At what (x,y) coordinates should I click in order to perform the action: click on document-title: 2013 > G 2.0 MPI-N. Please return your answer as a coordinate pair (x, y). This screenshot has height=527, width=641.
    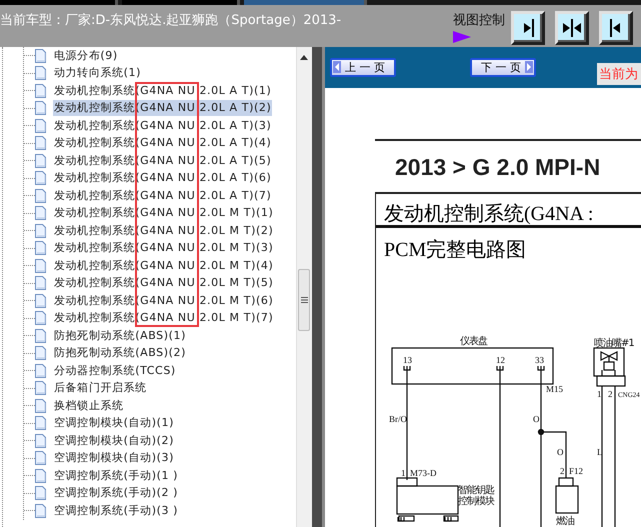
    Looking at the image, I should click on (498, 167).